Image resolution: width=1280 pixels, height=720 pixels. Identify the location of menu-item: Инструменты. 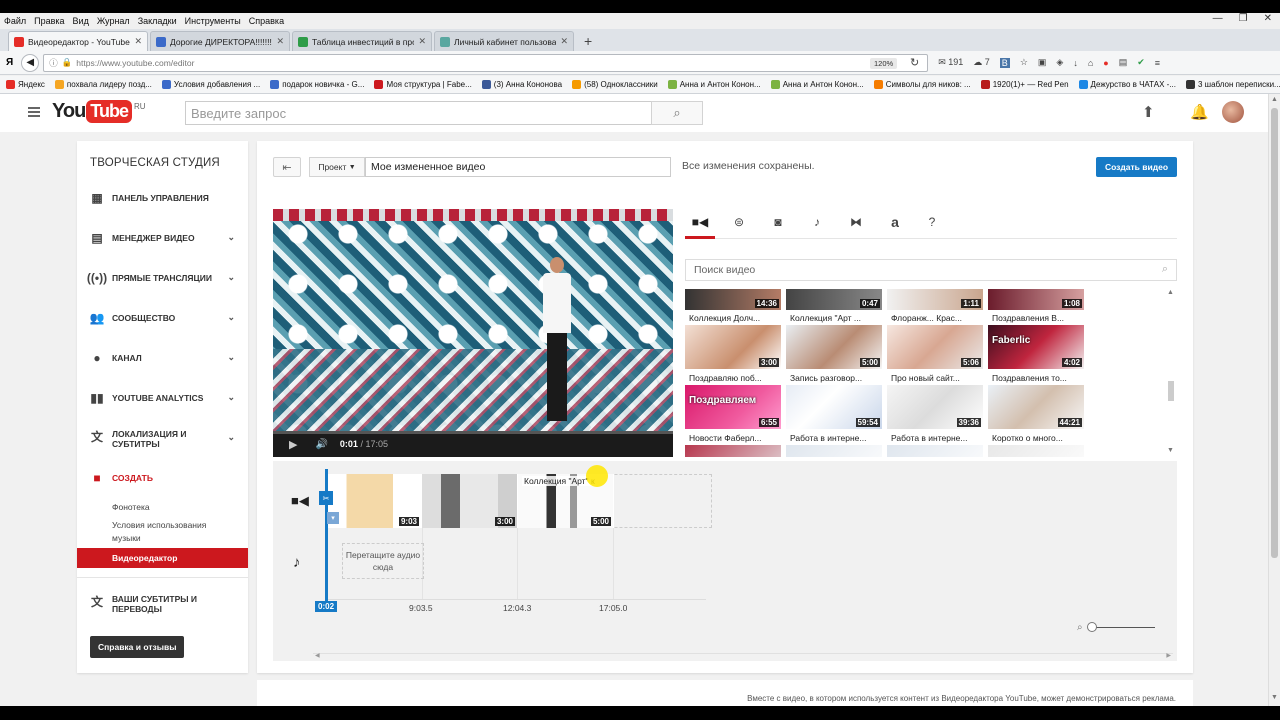
(213, 21).